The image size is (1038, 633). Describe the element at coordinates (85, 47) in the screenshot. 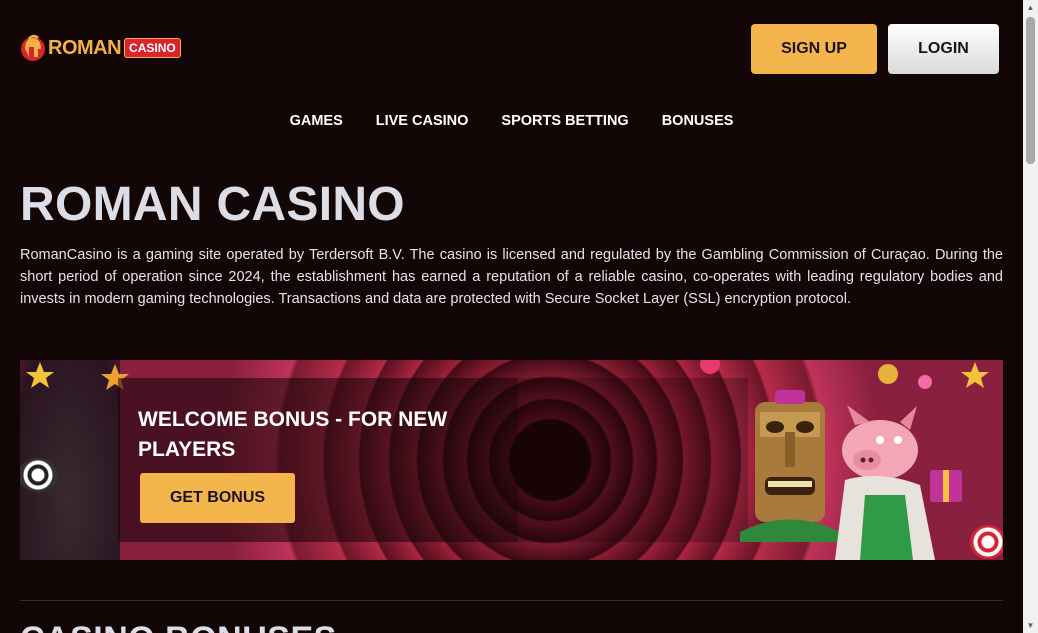

I see `logo-text: ROMAN` at that location.